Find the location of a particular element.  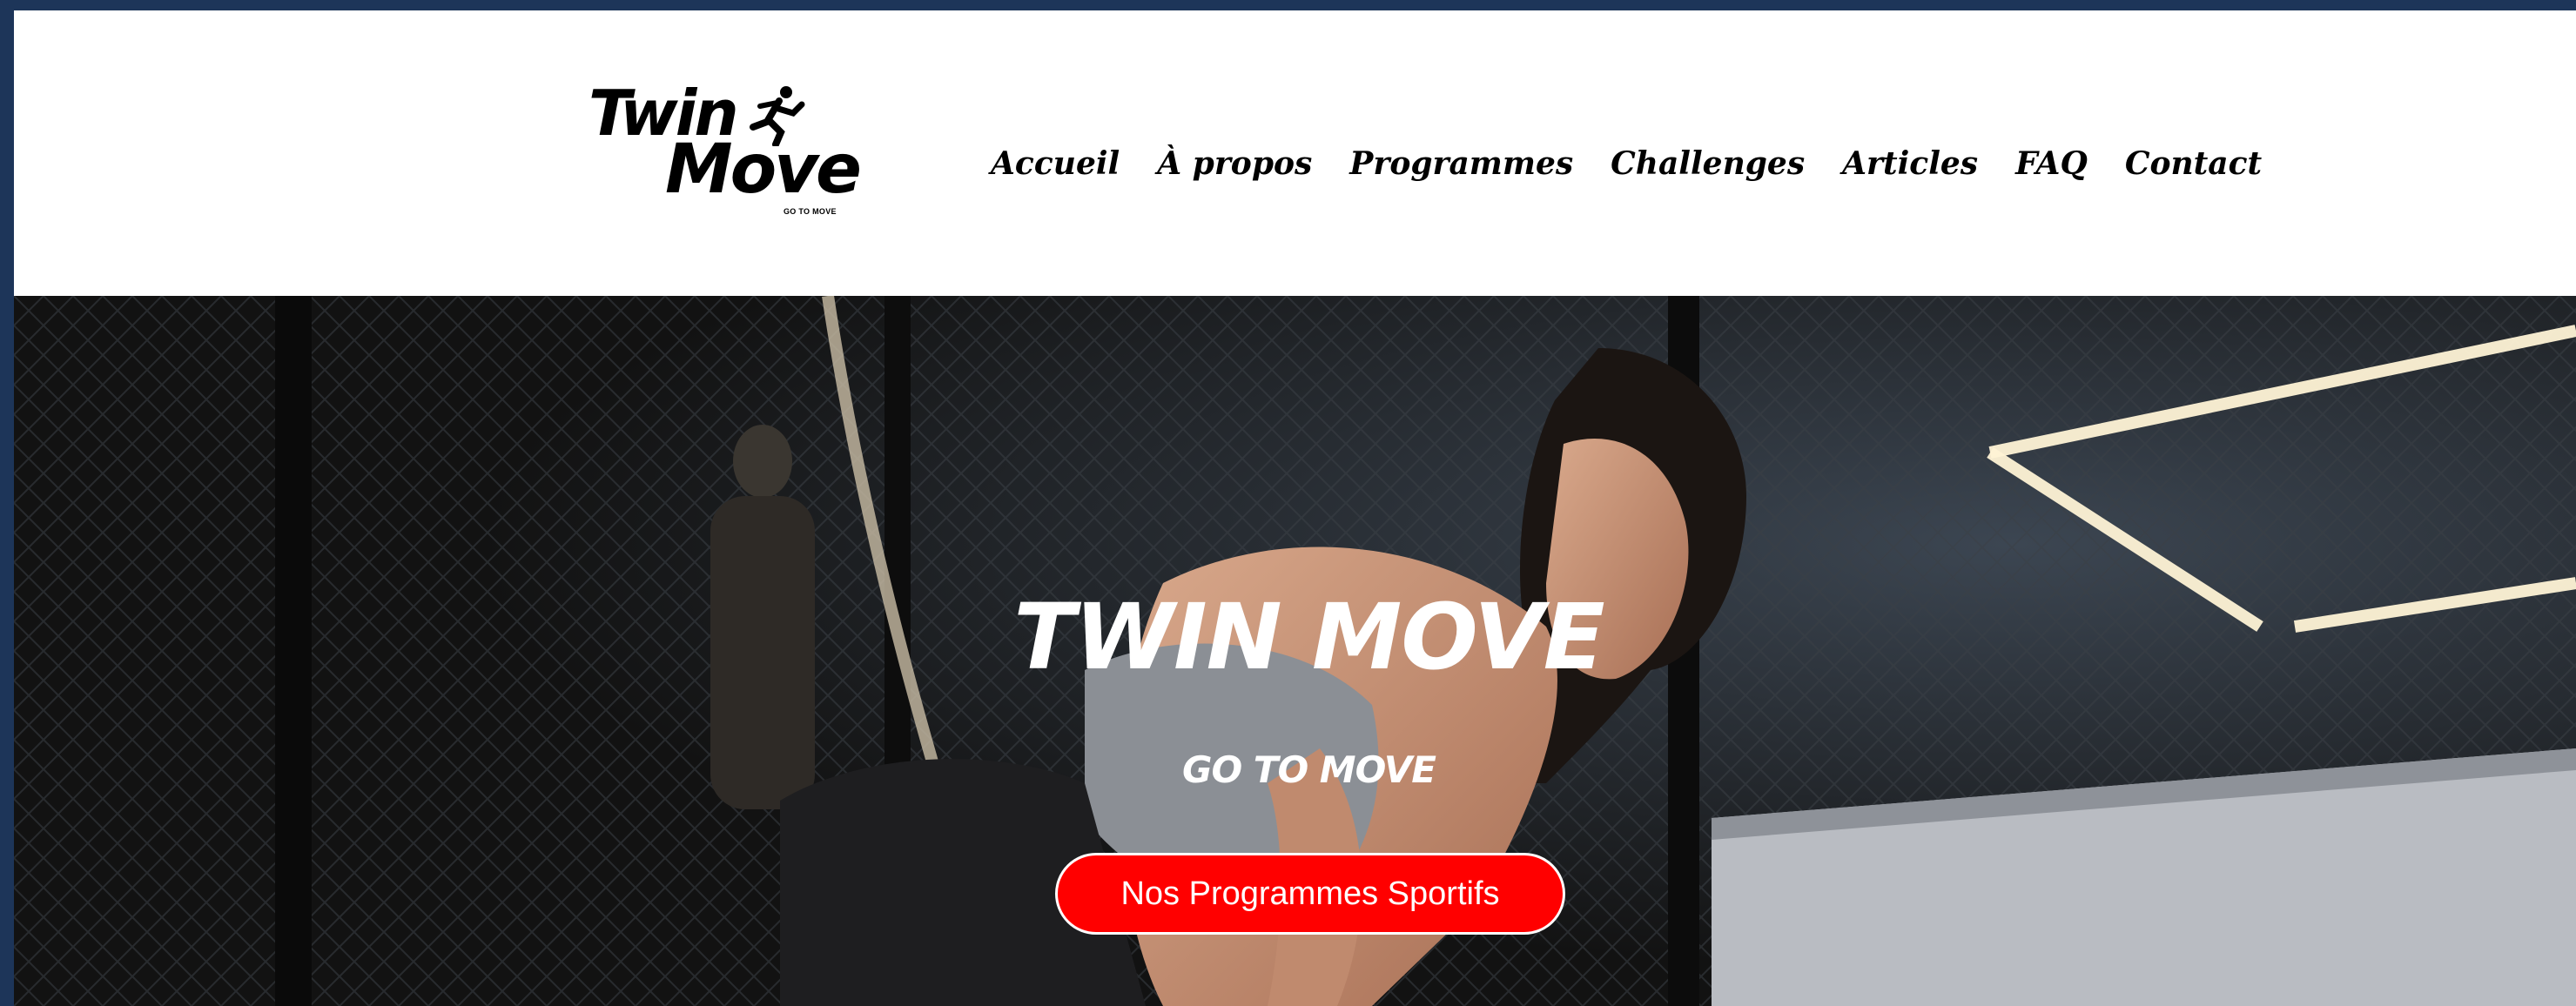

nav-item-articles: Articles is located at coordinates (1910, 163).